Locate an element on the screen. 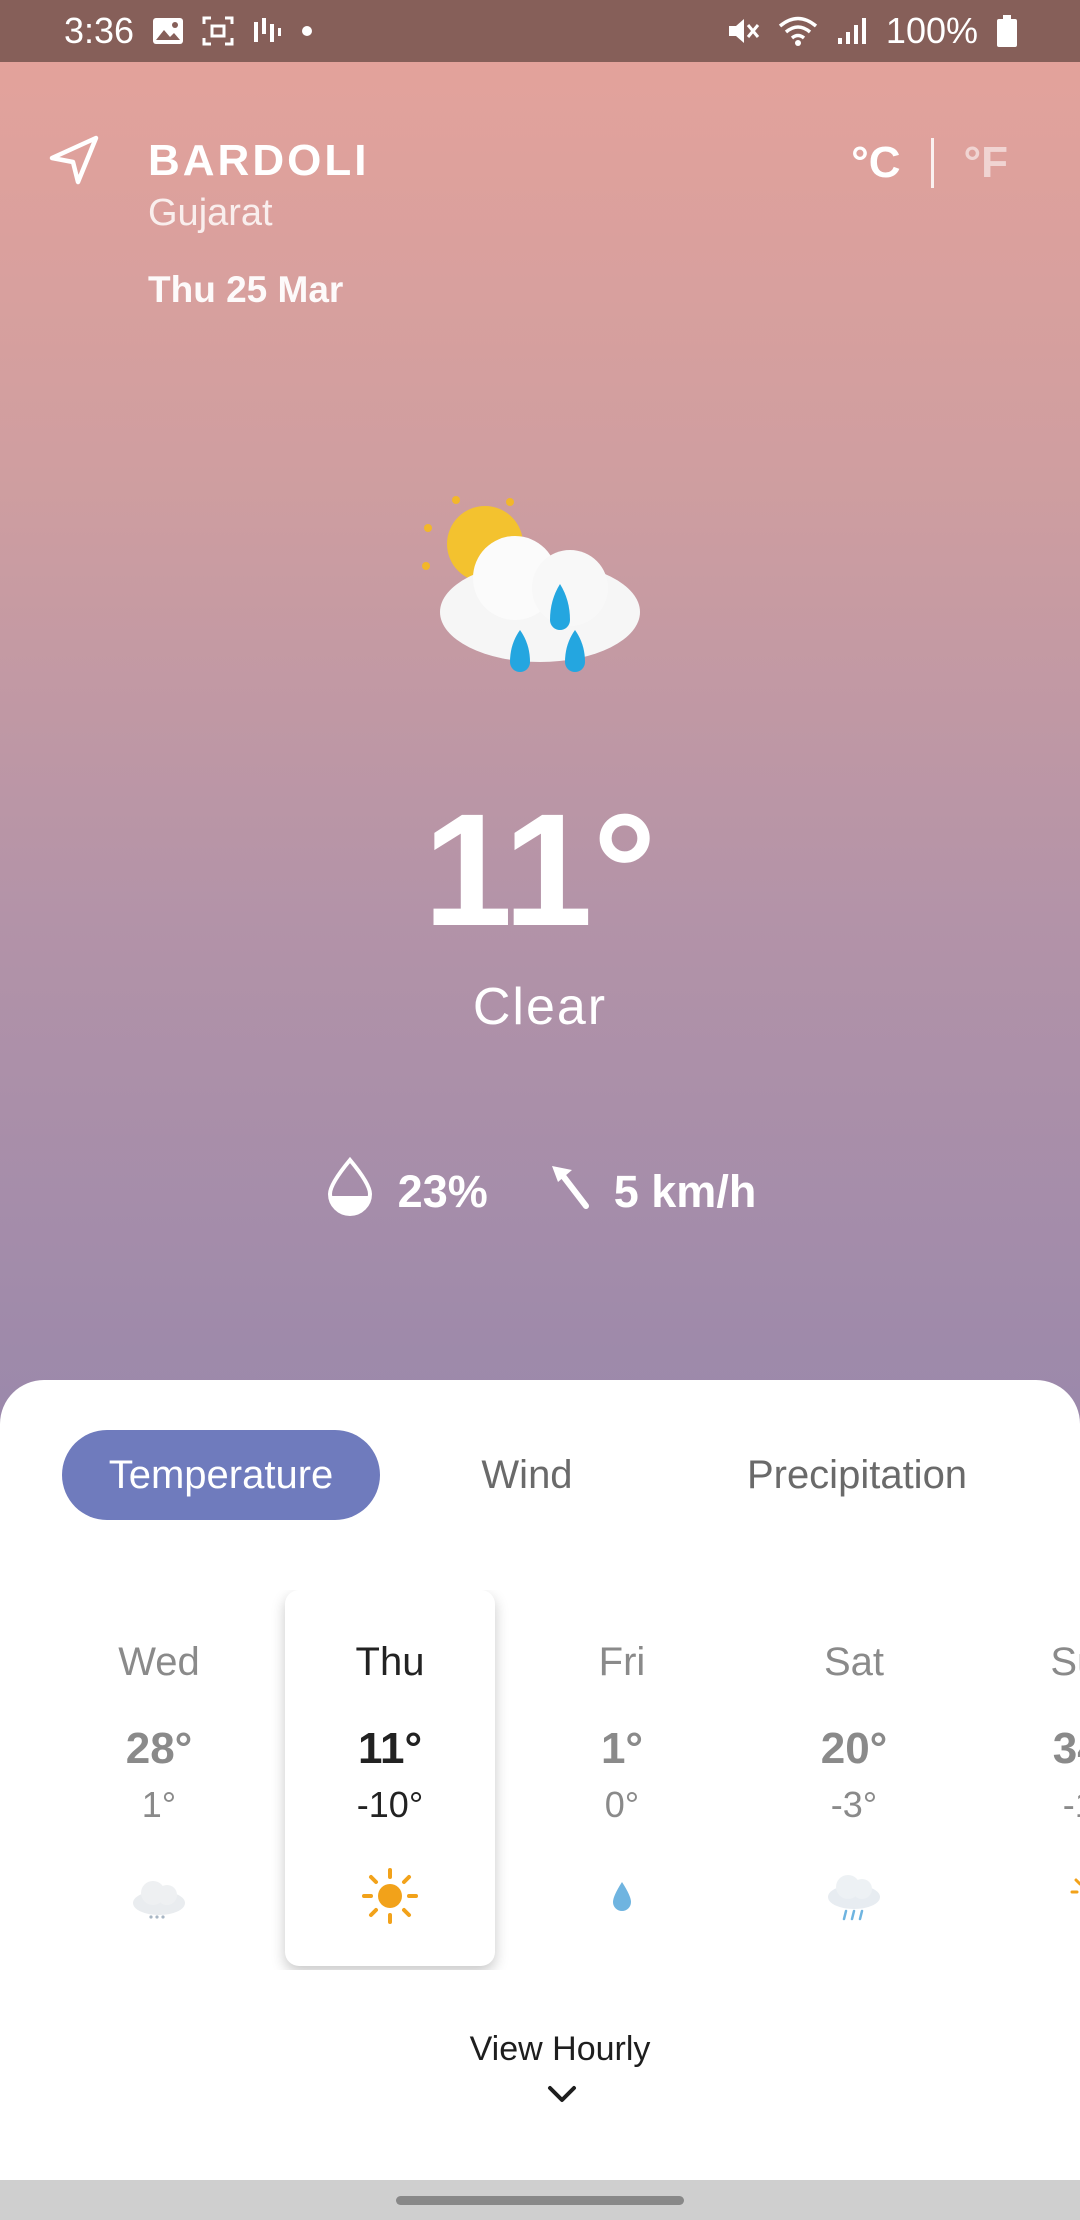  forecast-day-wed: Wed 28° 1° is located at coordinates (159, 1778).